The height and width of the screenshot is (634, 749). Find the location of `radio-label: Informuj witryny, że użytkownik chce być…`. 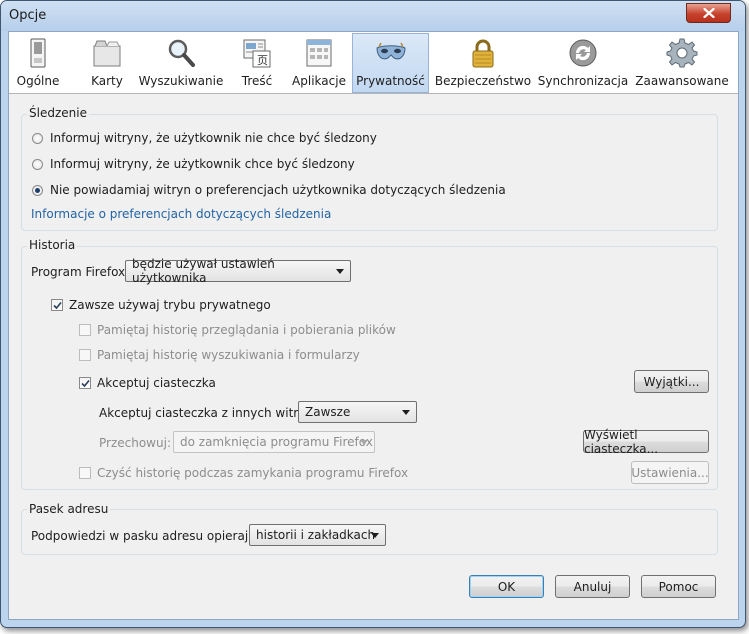

radio-label: Informuj witryny, że użytkownik chce być… is located at coordinates (202, 164).